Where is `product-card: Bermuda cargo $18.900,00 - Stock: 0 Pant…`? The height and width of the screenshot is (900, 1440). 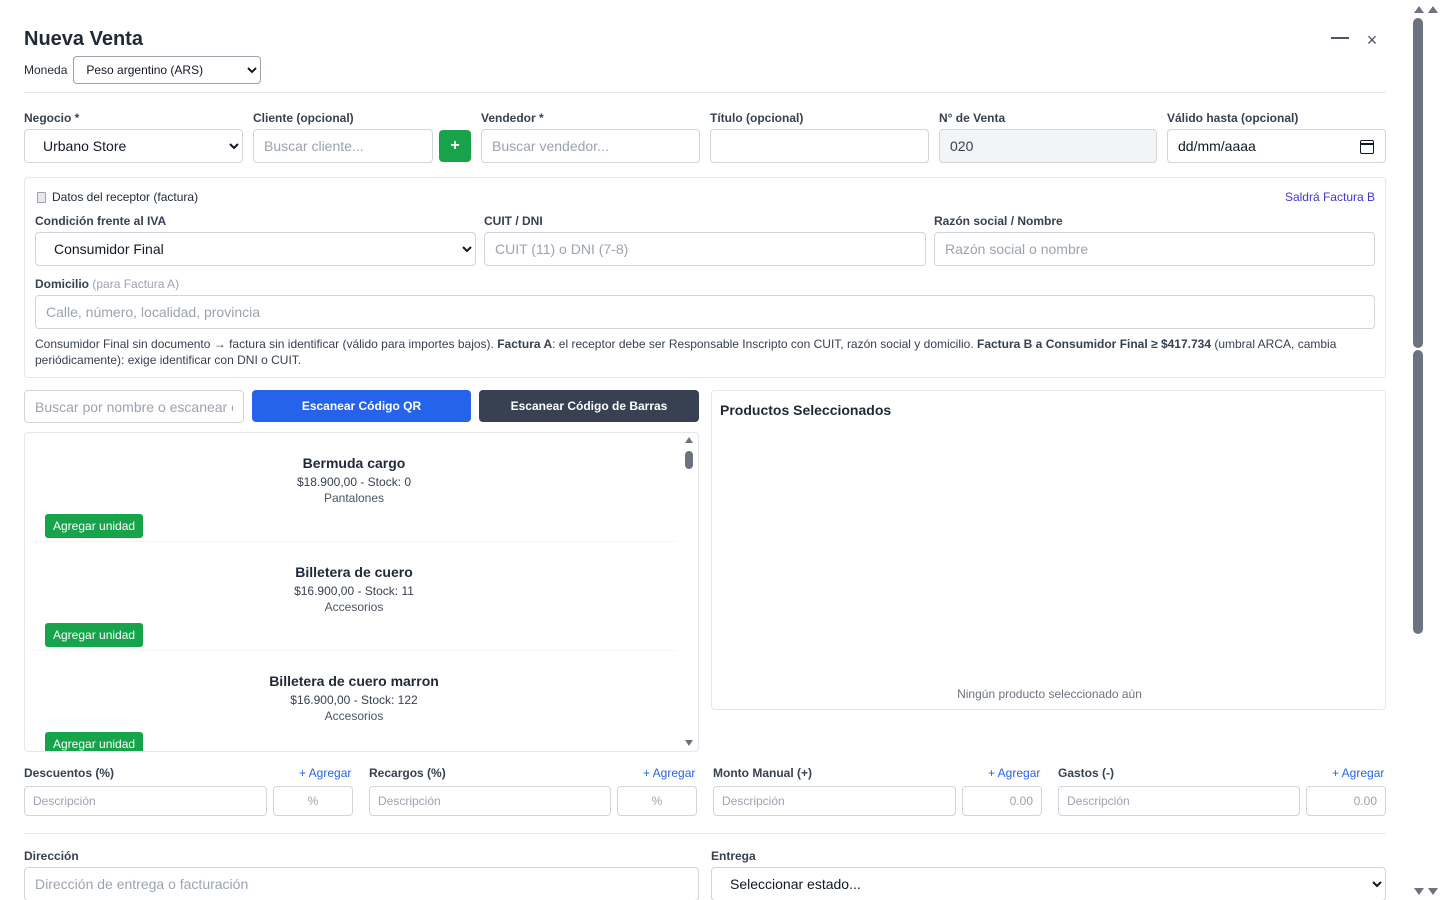 product-card: Bermuda cargo $18.900,00 - Stock: 0 Pant… is located at coordinates (354, 487).